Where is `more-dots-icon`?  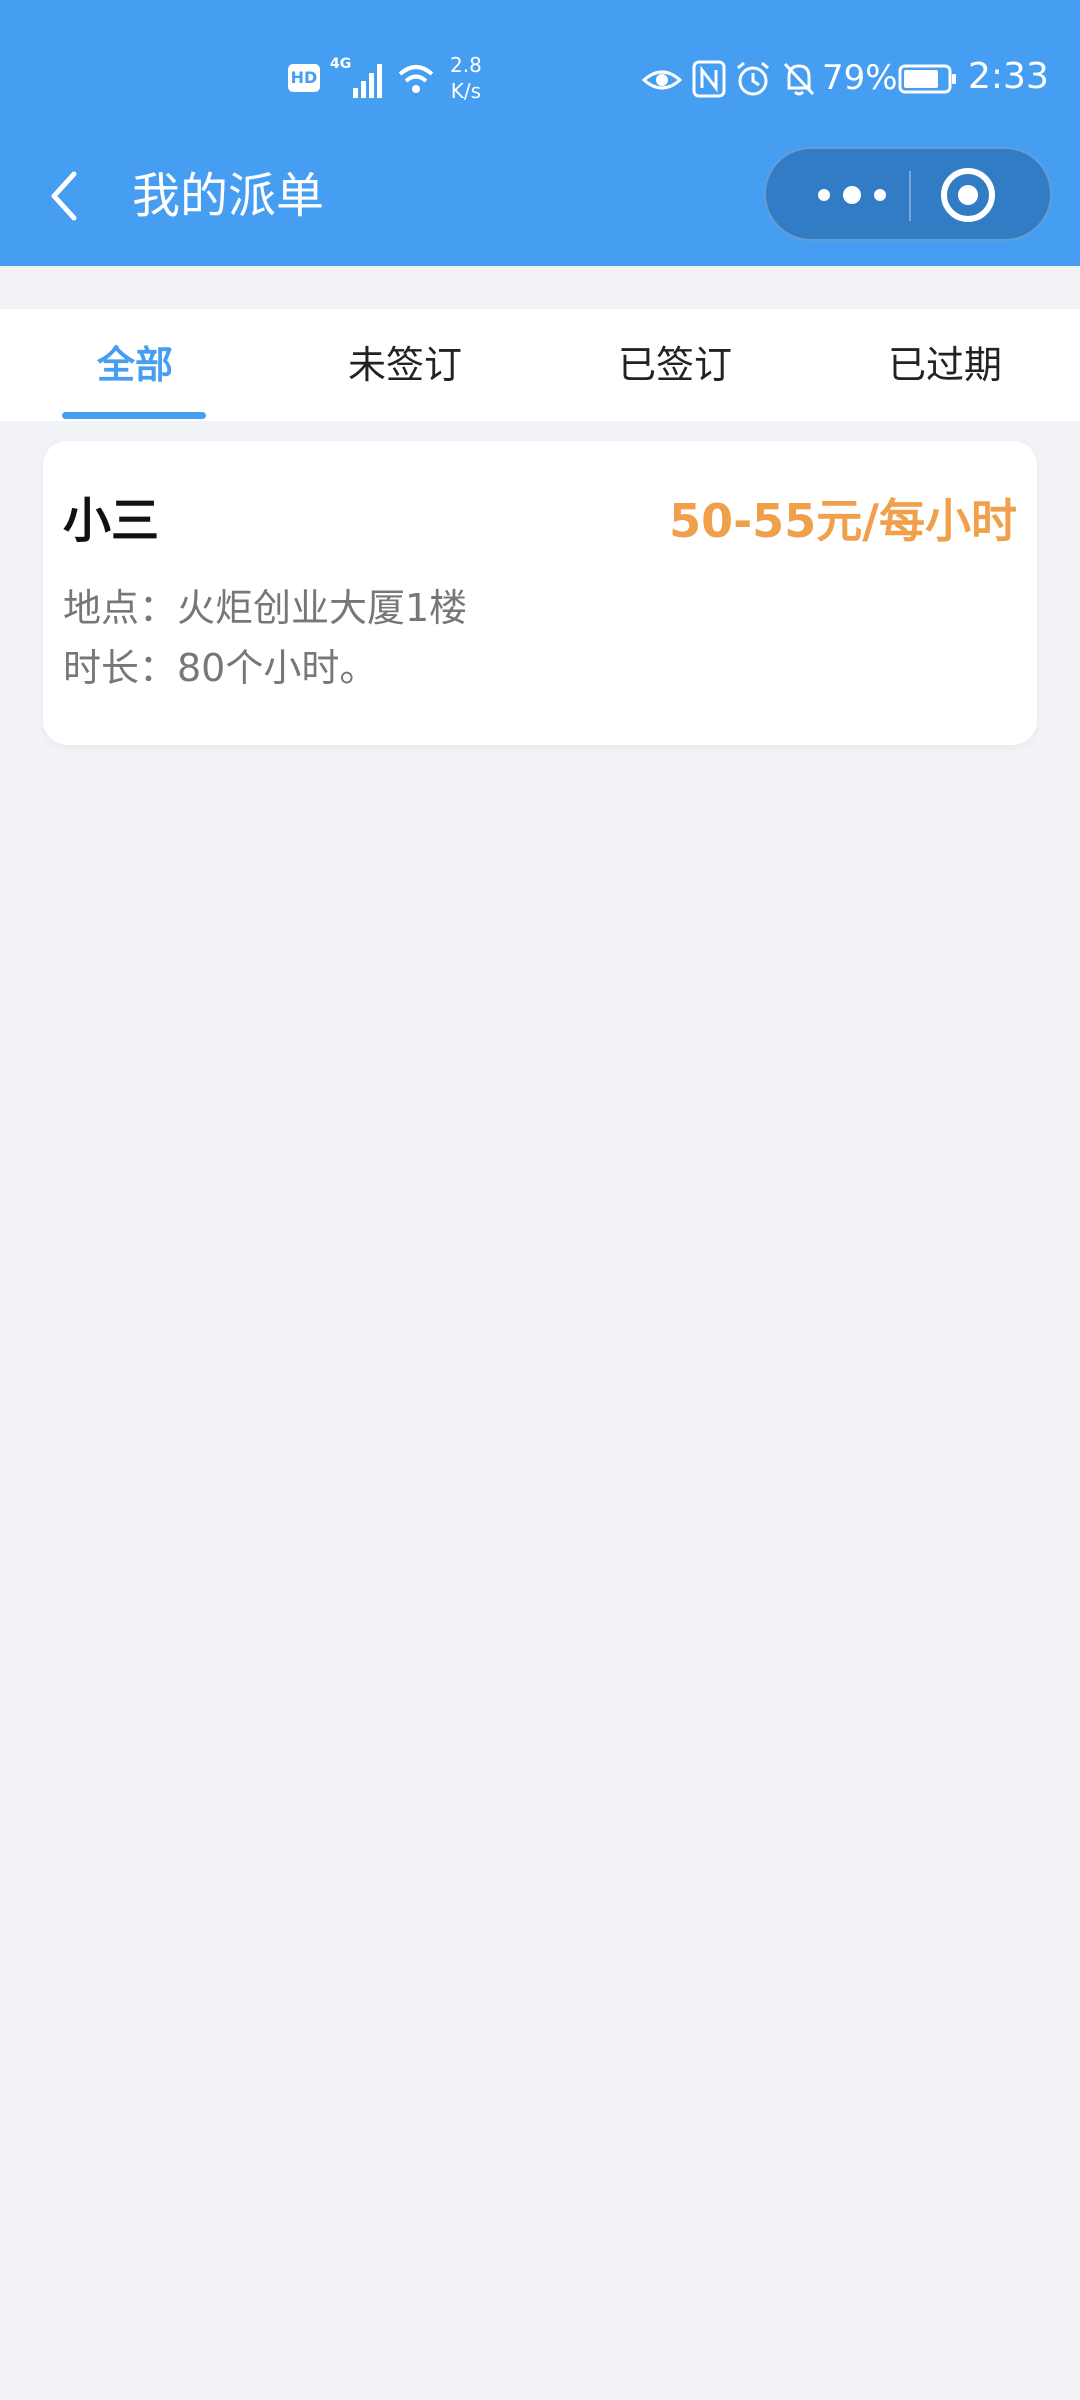 more-dots-icon is located at coordinates (856, 195).